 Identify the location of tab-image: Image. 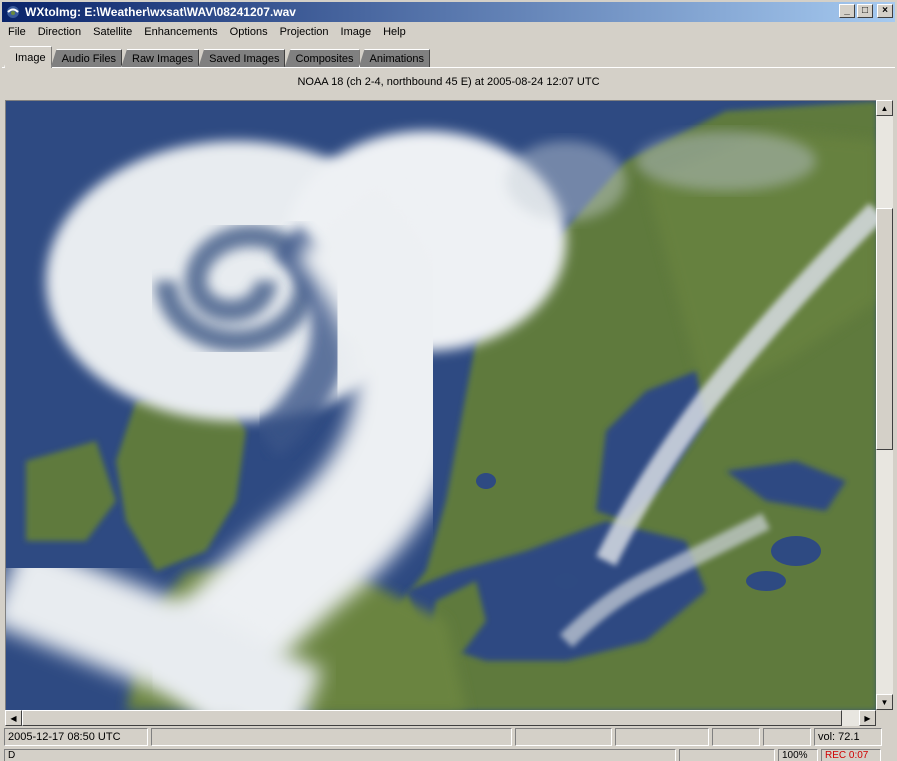
(28, 57).